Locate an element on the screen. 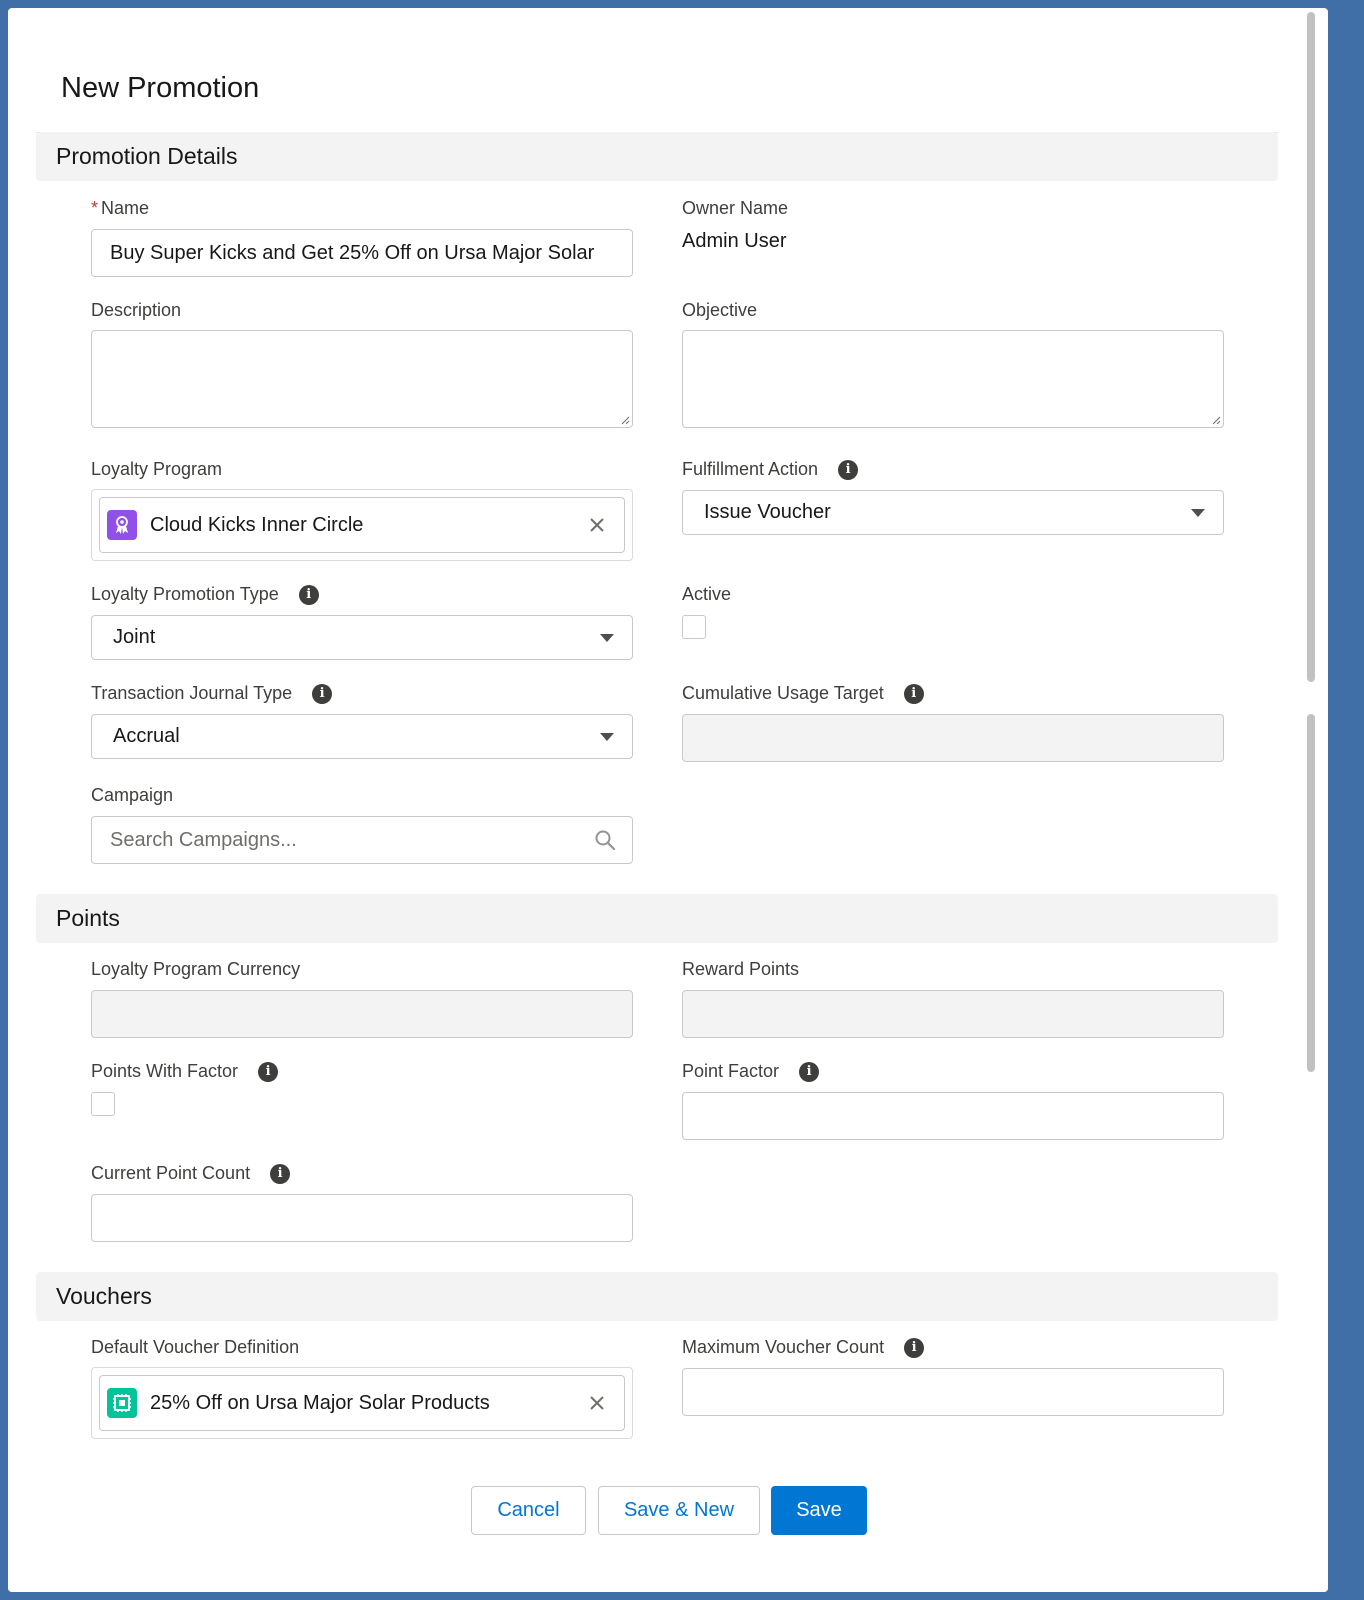 This screenshot has width=1364, height=1600. transaction-journal-type-label-text: Transaction Journal Type is located at coordinates (192, 693).